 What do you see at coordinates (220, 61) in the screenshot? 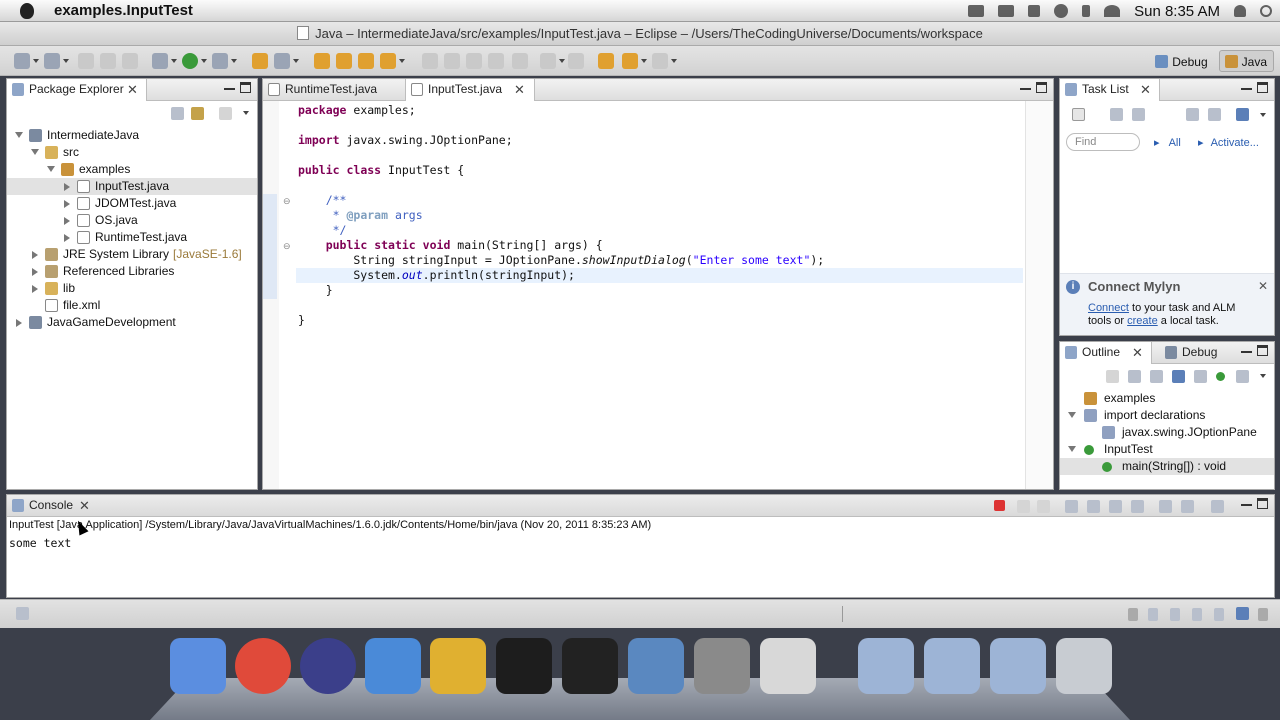
I see `external-tools-icon` at bounding box center [220, 61].